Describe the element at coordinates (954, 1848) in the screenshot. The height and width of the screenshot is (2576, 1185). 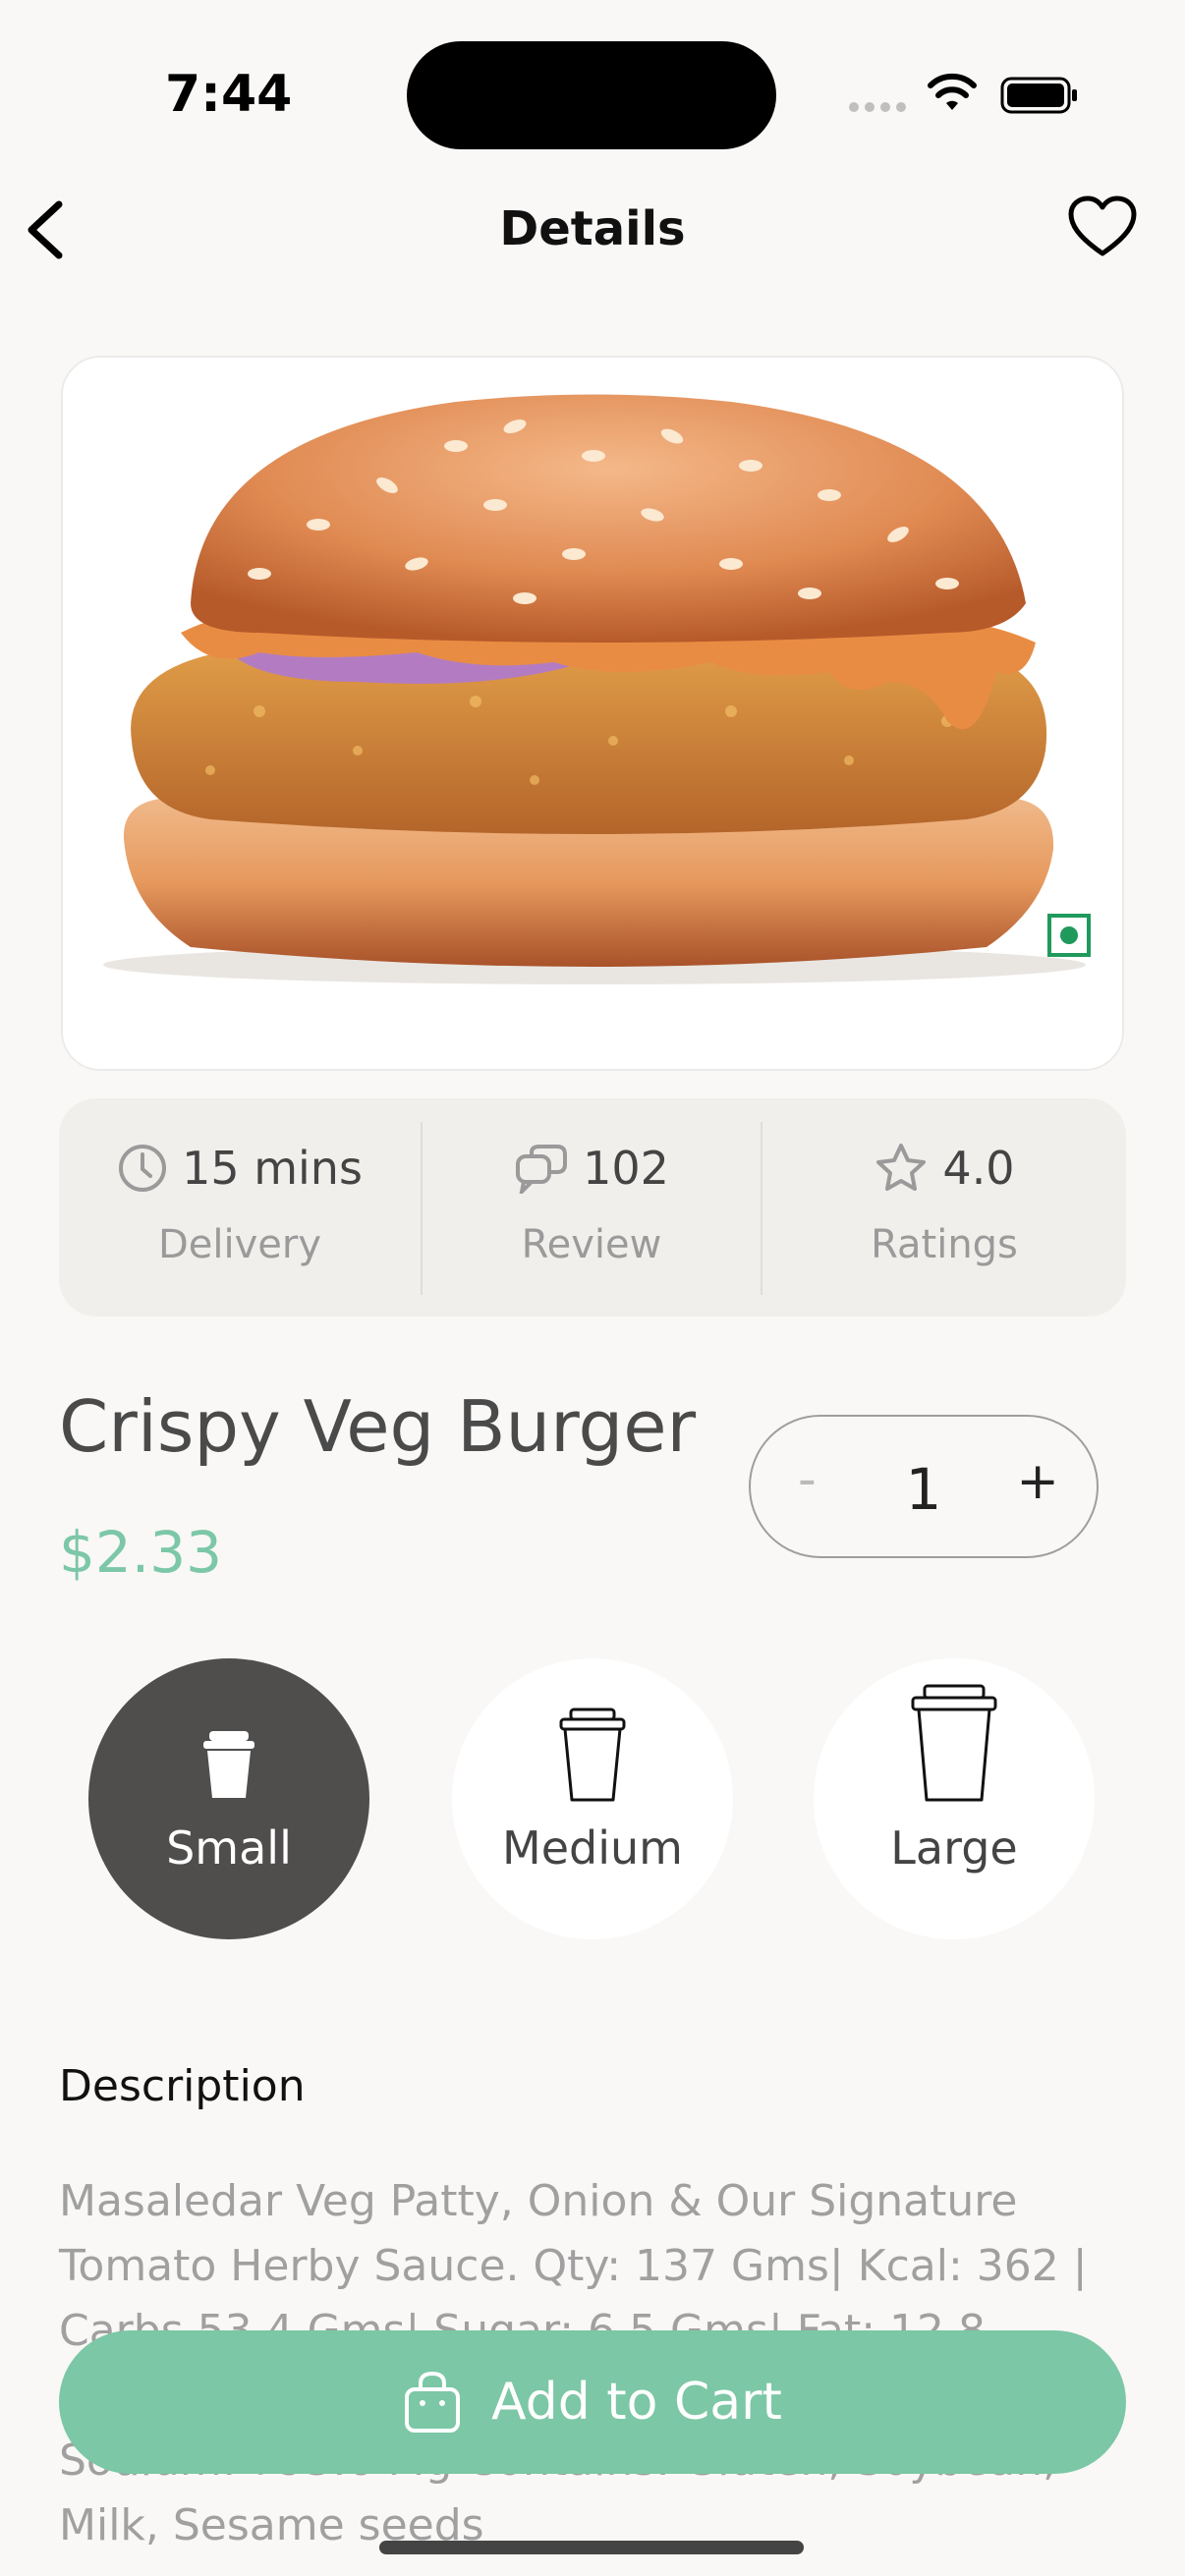
I see `size-large-label: Large` at that location.